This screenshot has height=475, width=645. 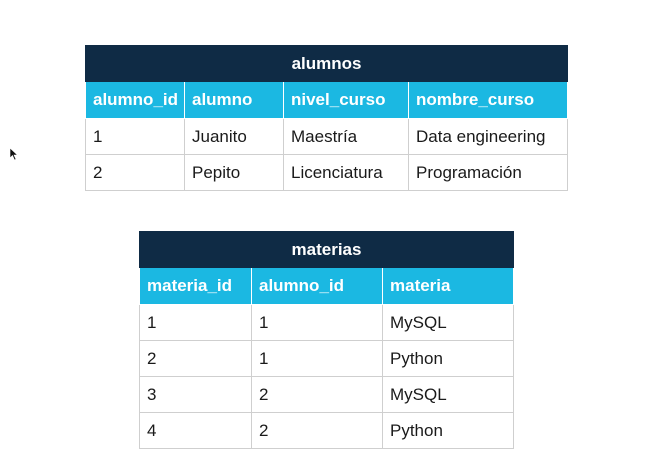 I want to click on alumnos-header-alumno: alumno, so click(x=234, y=100).